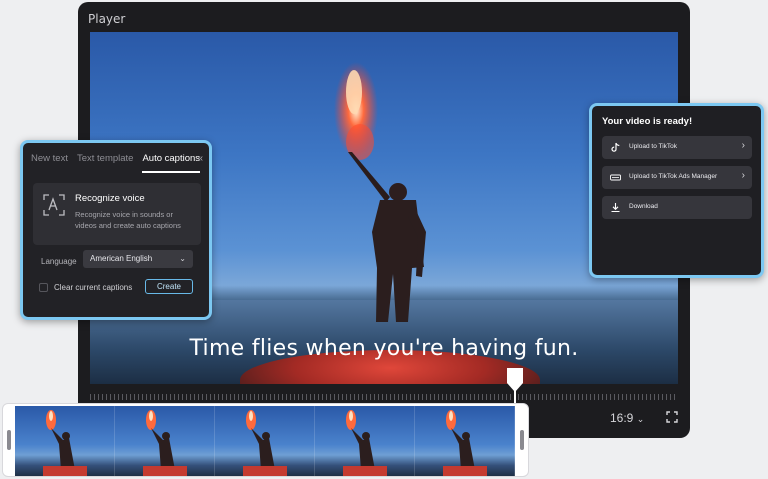  What do you see at coordinates (615, 208) in the screenshot?
I see `download-icon` at bounding box center [615, 208].